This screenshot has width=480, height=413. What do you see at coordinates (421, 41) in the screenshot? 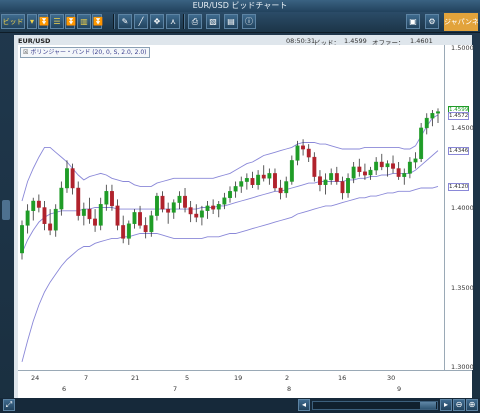
I see `offer-value: 1.4601` at bounding box center [421, 41].